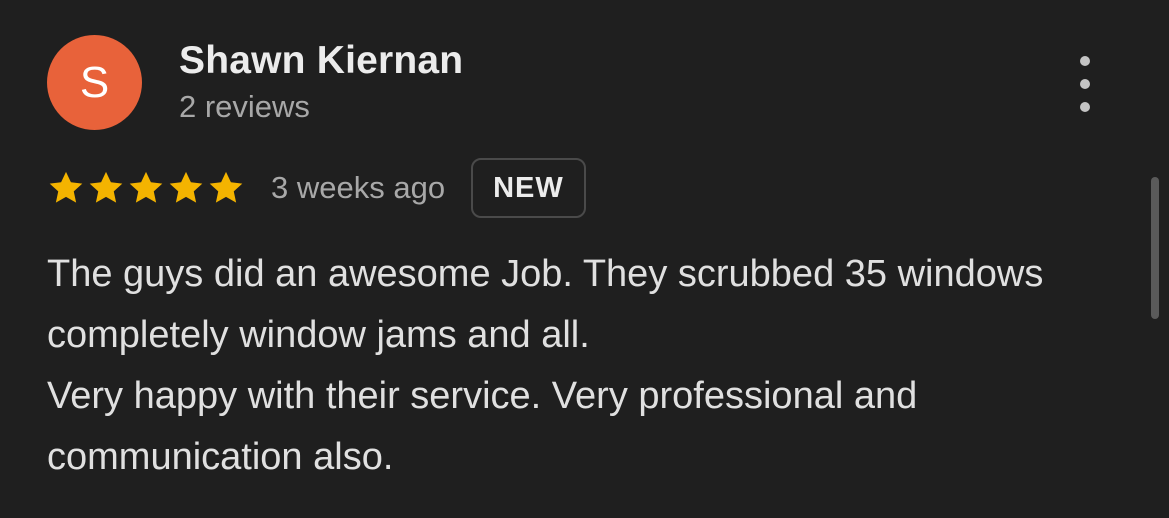 The image size is (1169, 518). Describe the element at coordinates (1155, 248) in the screenshot. I see `scrollbar-thumb` at that location.